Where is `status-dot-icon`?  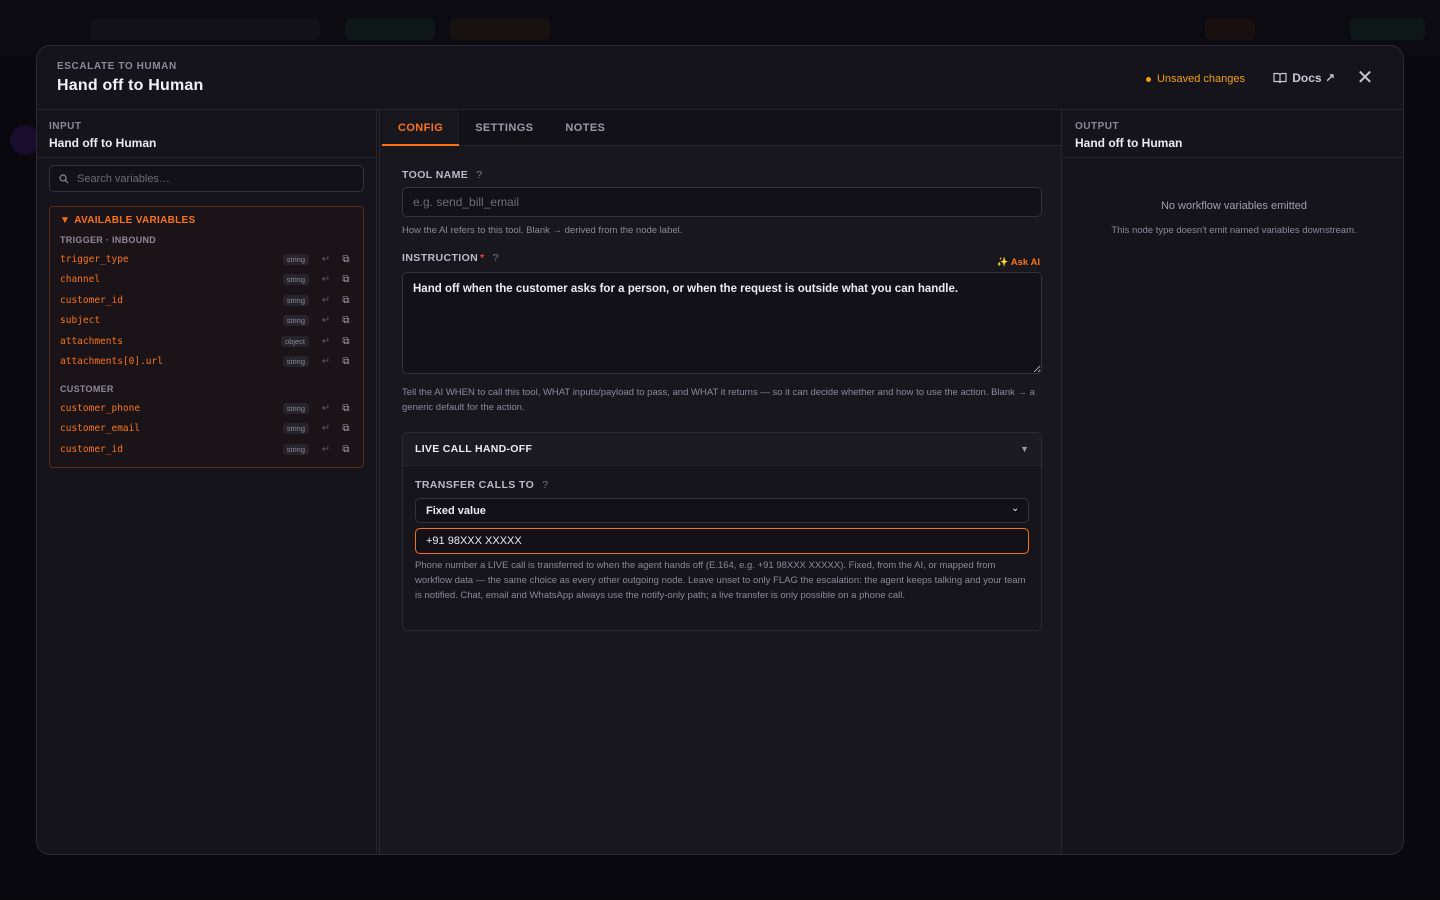 status-dot-icon is located at coordinates (1148, 79).